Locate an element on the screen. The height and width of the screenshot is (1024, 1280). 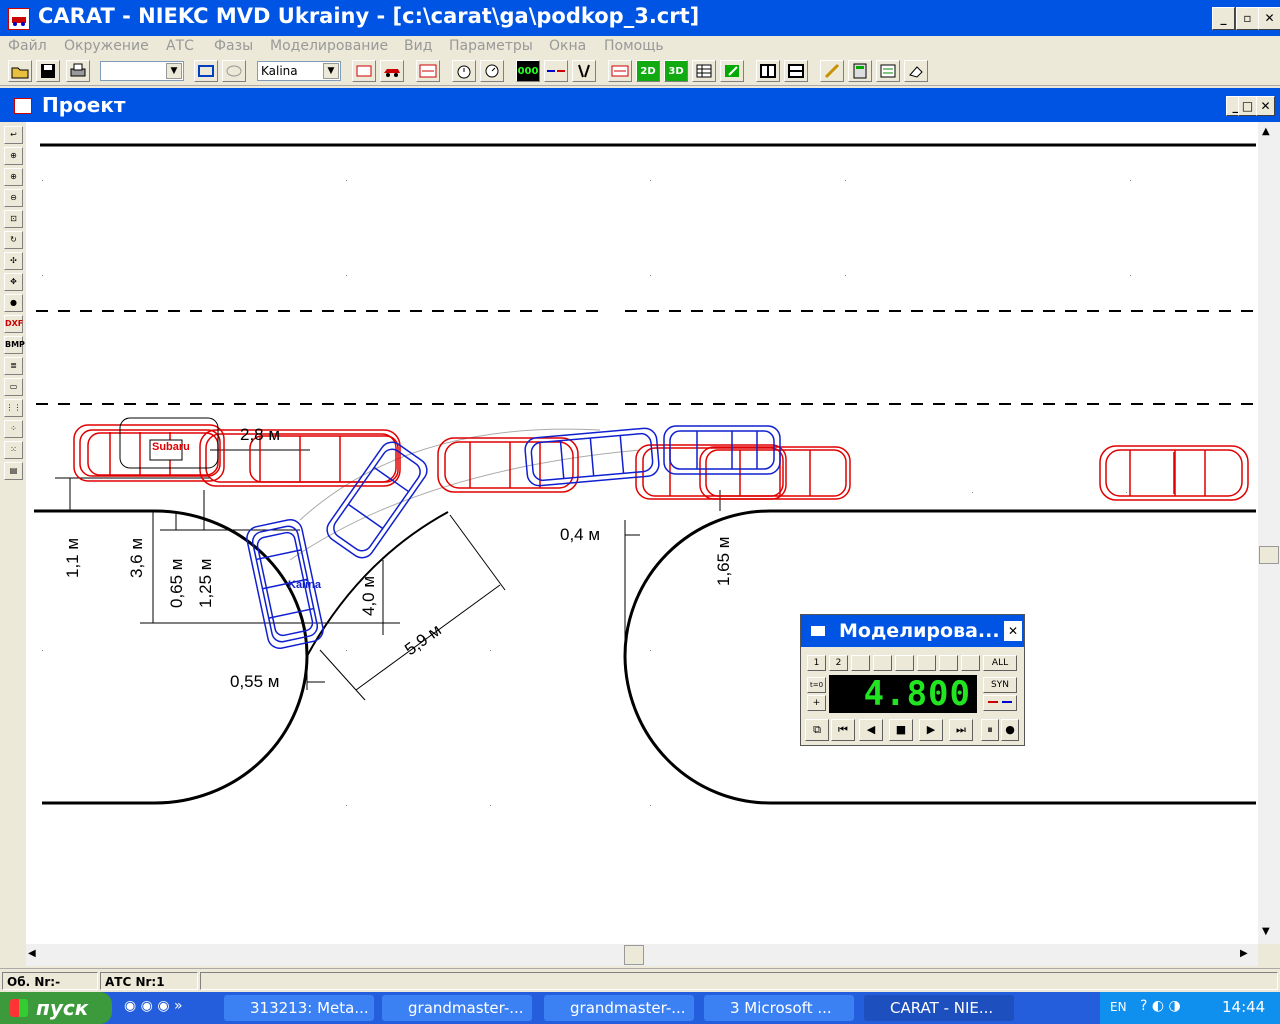
scroll-down-arrow: ▼ is located at coordinates (1266, 931).